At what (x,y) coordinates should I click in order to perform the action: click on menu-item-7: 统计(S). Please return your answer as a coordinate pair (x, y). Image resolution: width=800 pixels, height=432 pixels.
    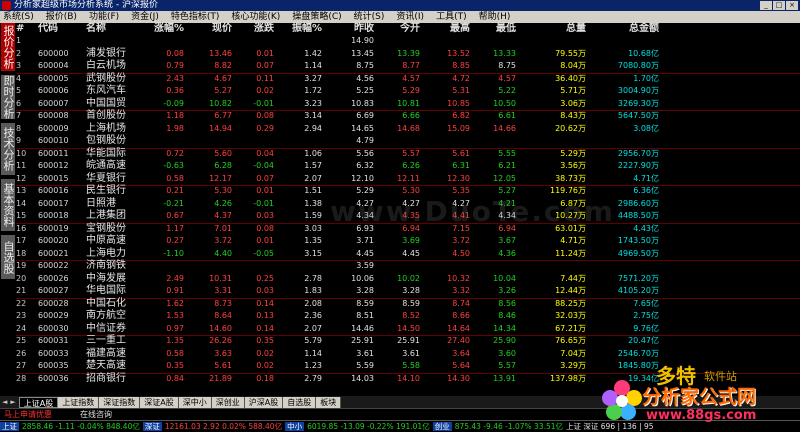
    Looking at the image, I should click on (369, 17).